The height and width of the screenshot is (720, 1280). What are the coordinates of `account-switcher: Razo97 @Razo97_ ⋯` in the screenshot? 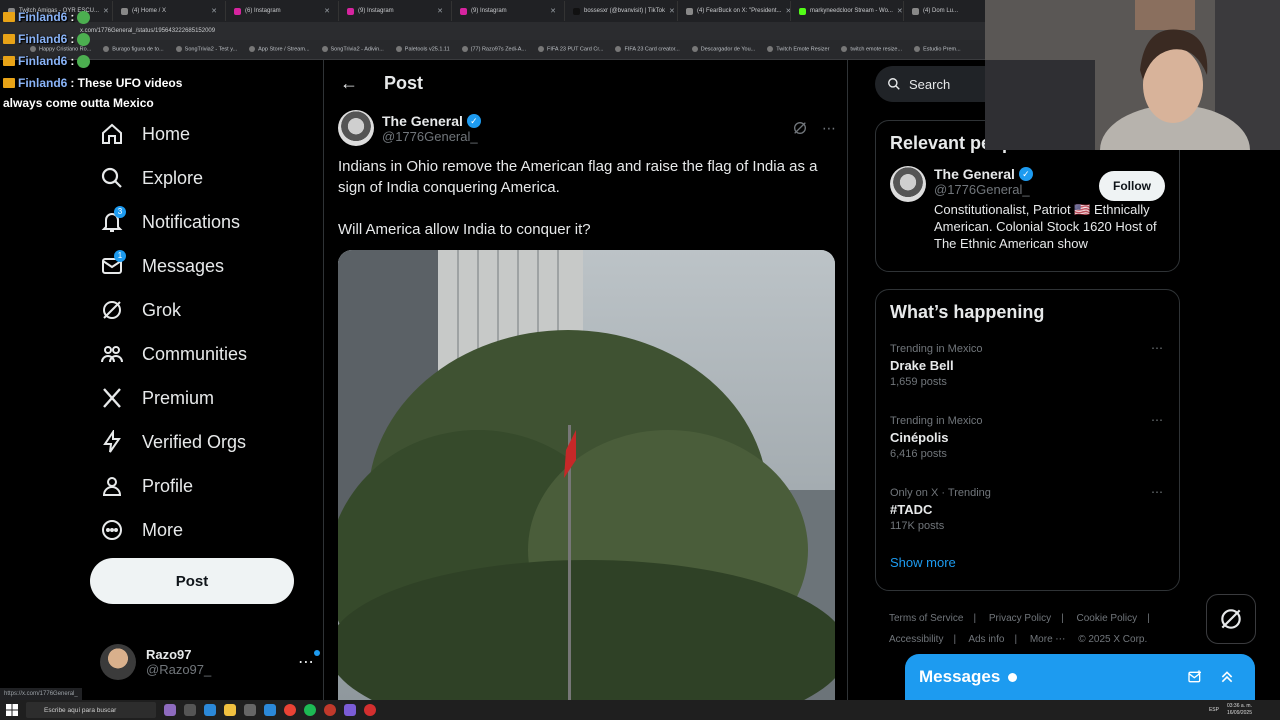 It's located at (210, 662).